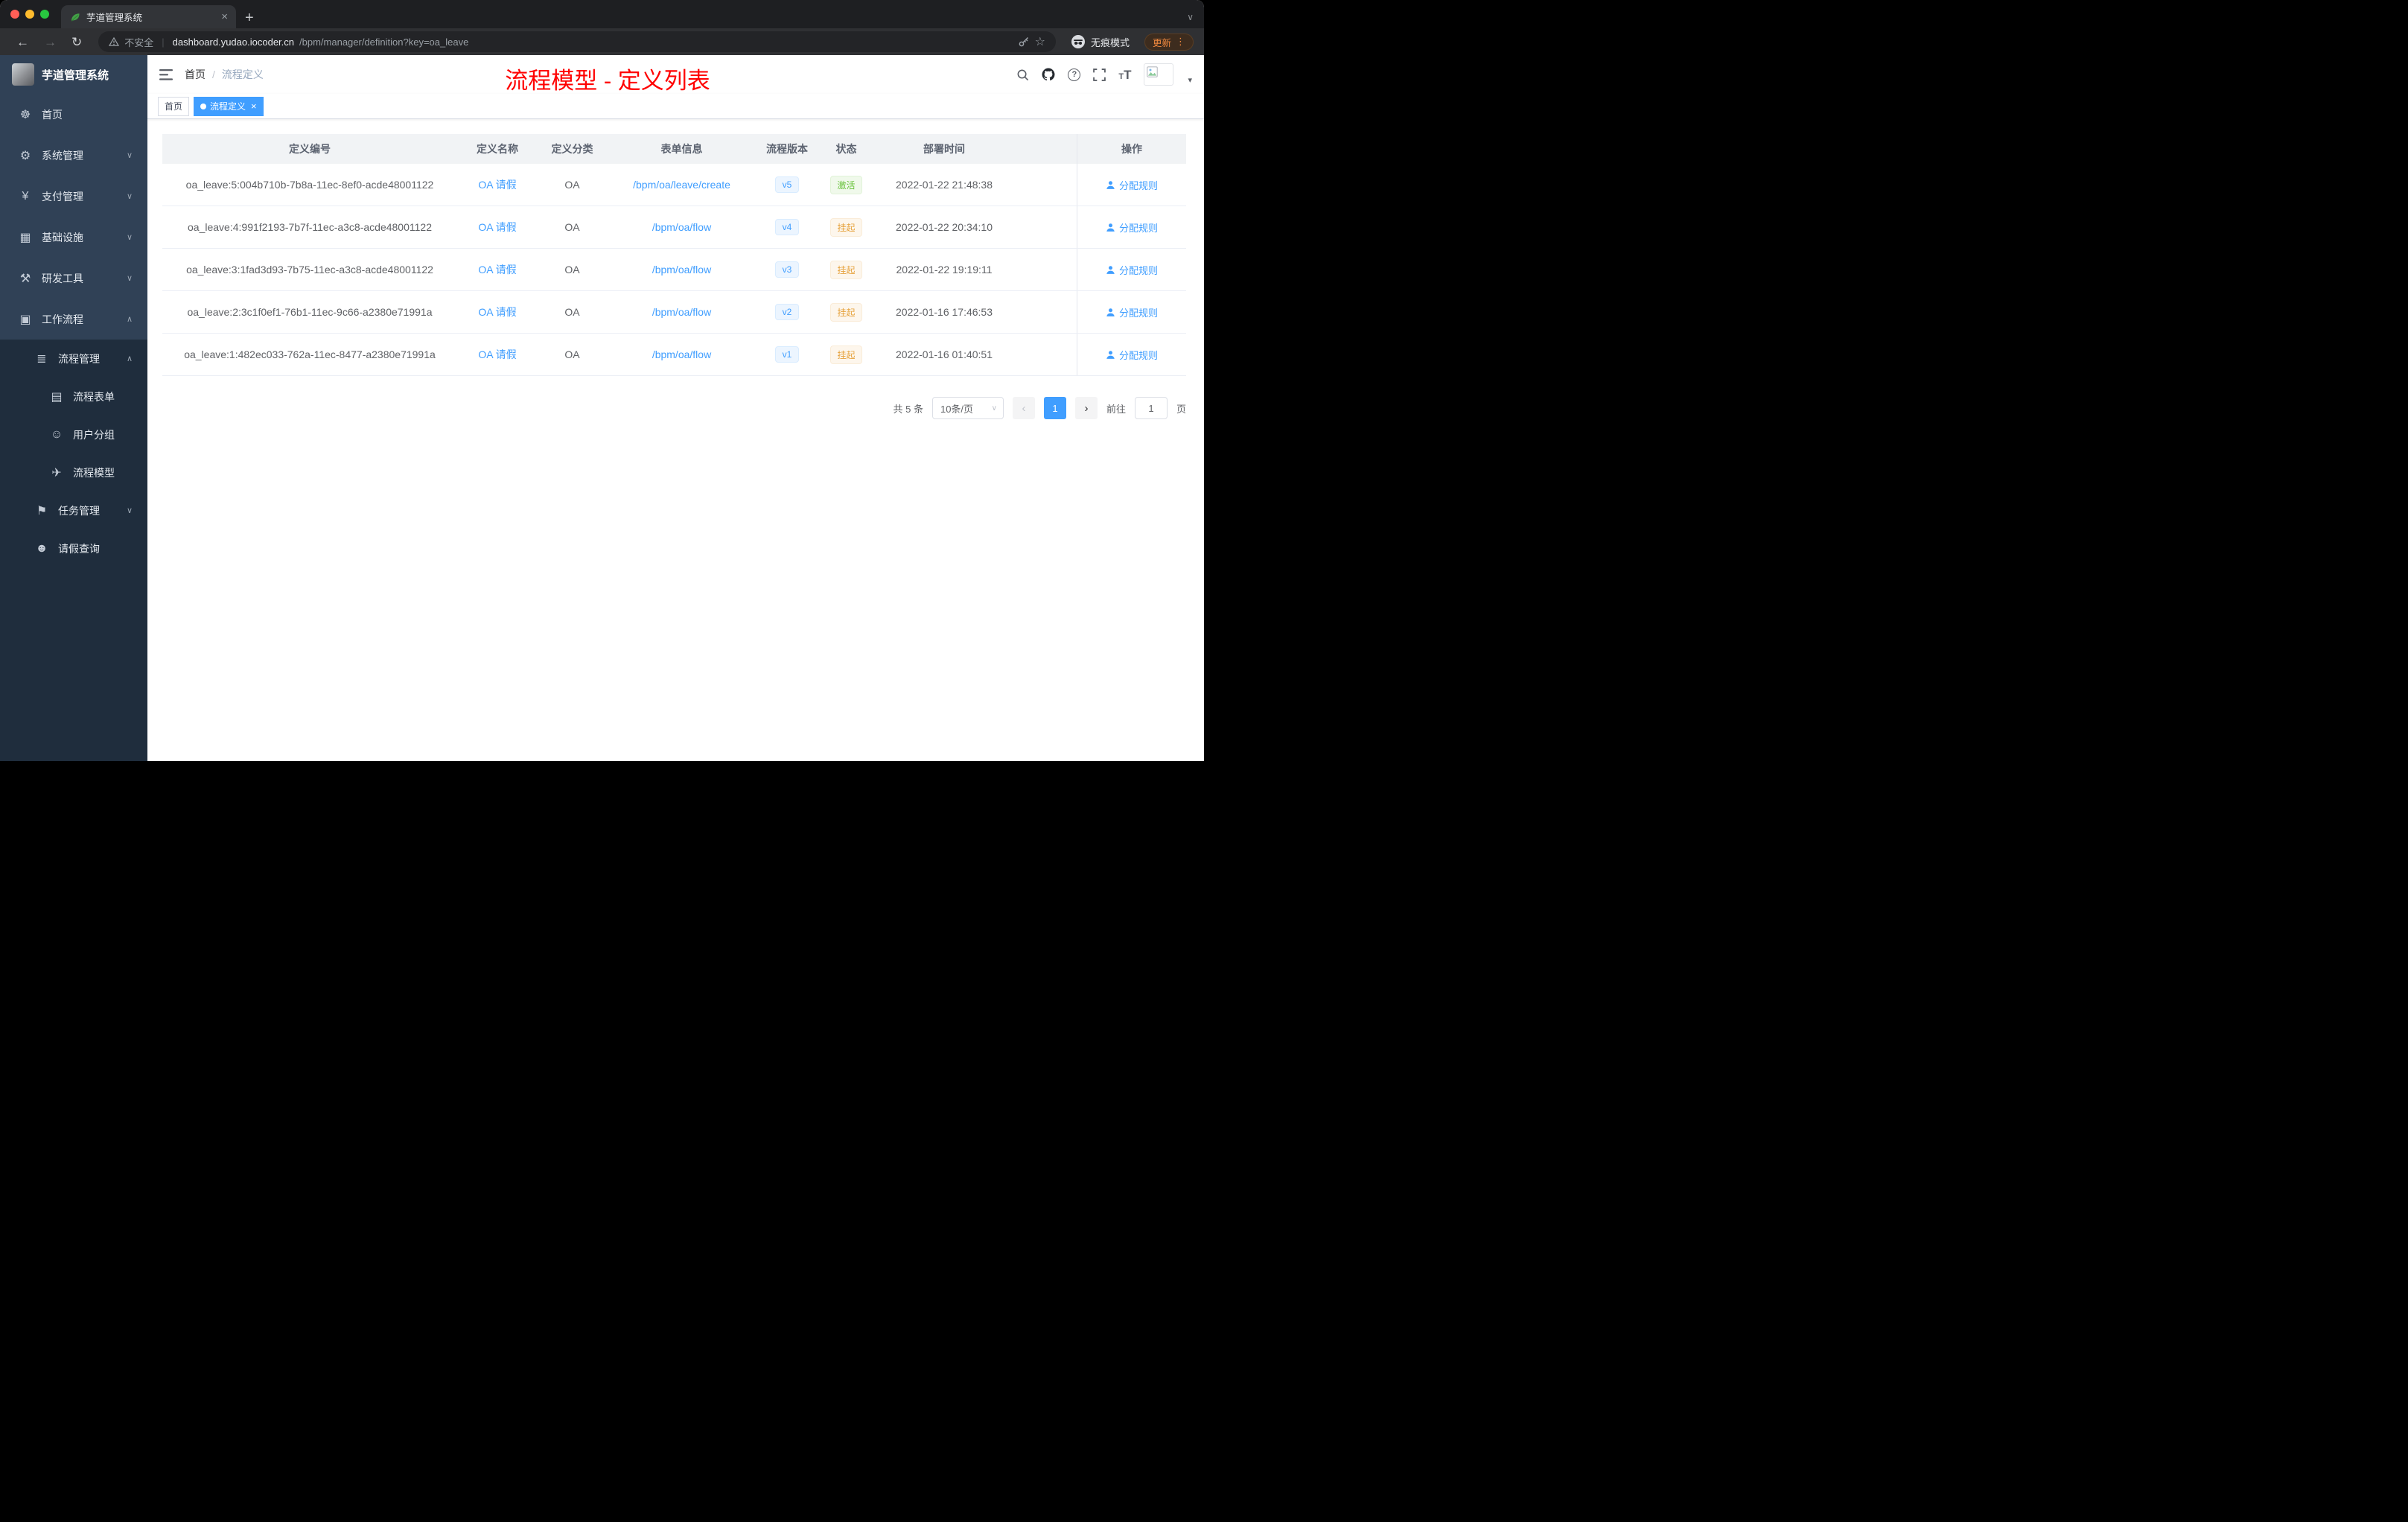 This screenshot has width=2408, height=1522. What do you see at coordinates (681, 185) in the screenshot?
I see `form-info-link: /bpm/oa/leave/create` at bounding box center [681, 185].